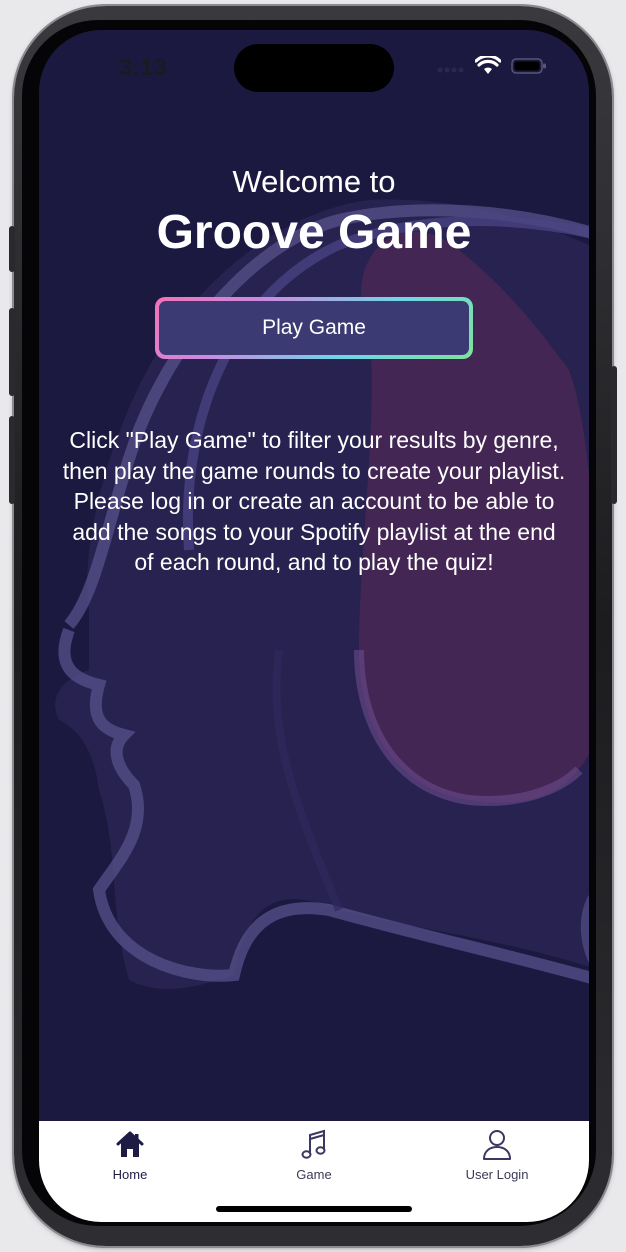 This screenshot has width=626, height=1252. What do you see at coordinates (451, 68) in the screenshot?
I see `signal-icon` at bounding box center [451, 68].